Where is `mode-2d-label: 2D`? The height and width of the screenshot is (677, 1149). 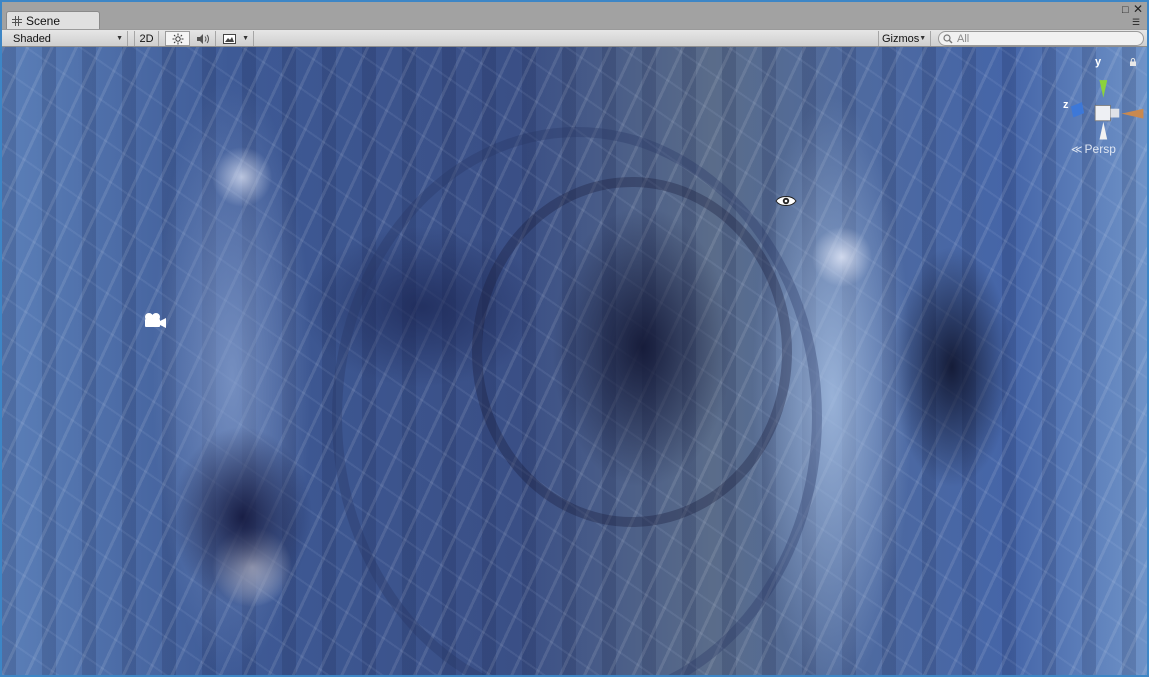
mode-2d-label: 2D is located at coordinates (146, 38).